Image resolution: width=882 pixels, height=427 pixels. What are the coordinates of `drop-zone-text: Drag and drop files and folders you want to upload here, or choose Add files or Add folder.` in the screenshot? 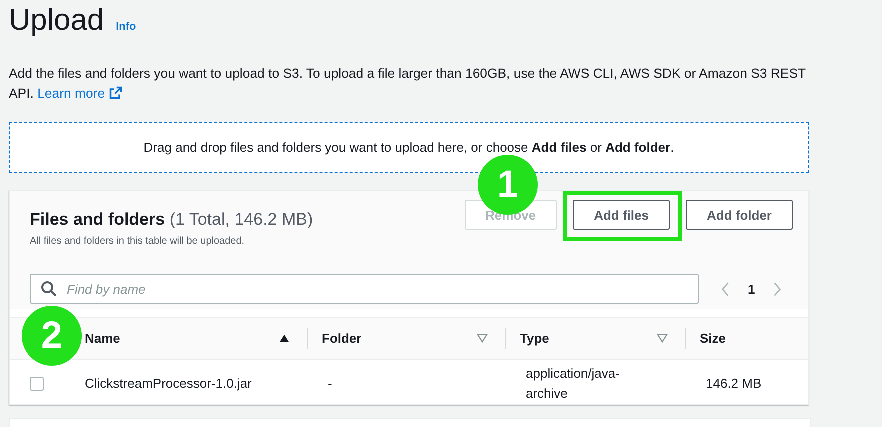 It's located at (409, 147).